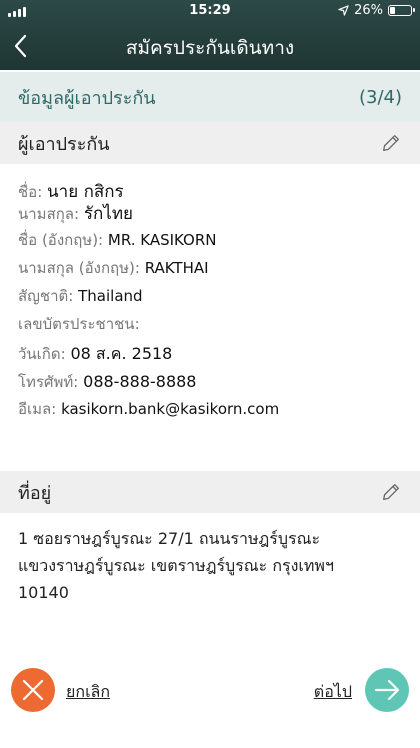 The image size is (420, 748). What do you see at coordinates (49, 214) in the screenshot?
I see `field-label: นามสกุล:` at bounding box center [49, 214].